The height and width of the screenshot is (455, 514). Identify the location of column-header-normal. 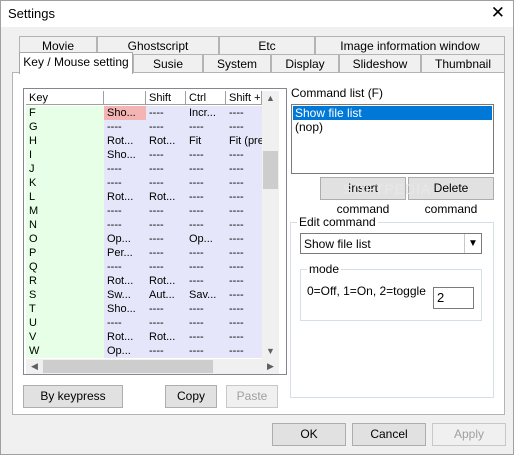
(125, 98).